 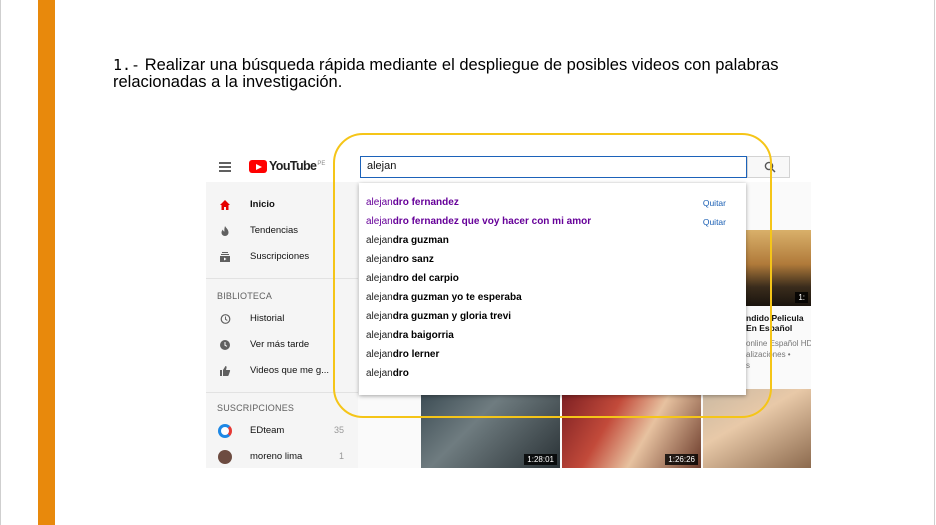 What do you see at coordinates (681, 459) in the screenshot?
I see `video-duration: 1:26:26` at bounding box center [681, 459].